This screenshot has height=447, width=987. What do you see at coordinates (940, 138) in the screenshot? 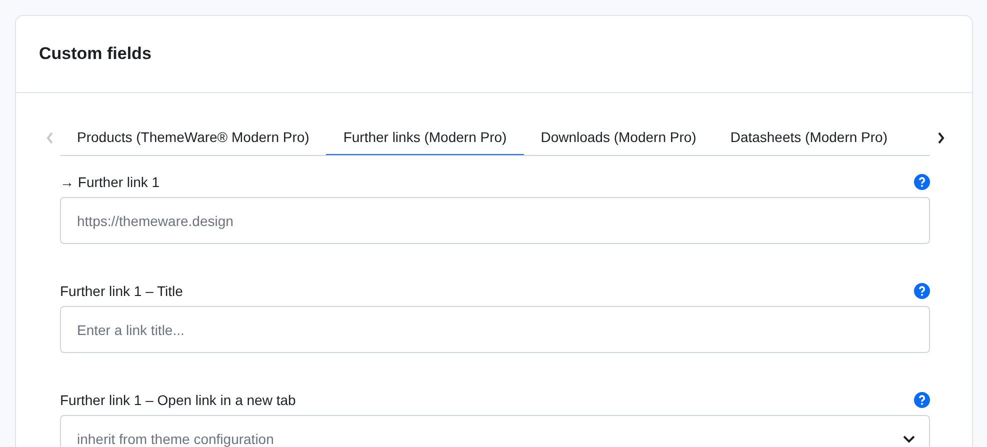
I see `chevron-right-icon` at bounding box center [940, 138].